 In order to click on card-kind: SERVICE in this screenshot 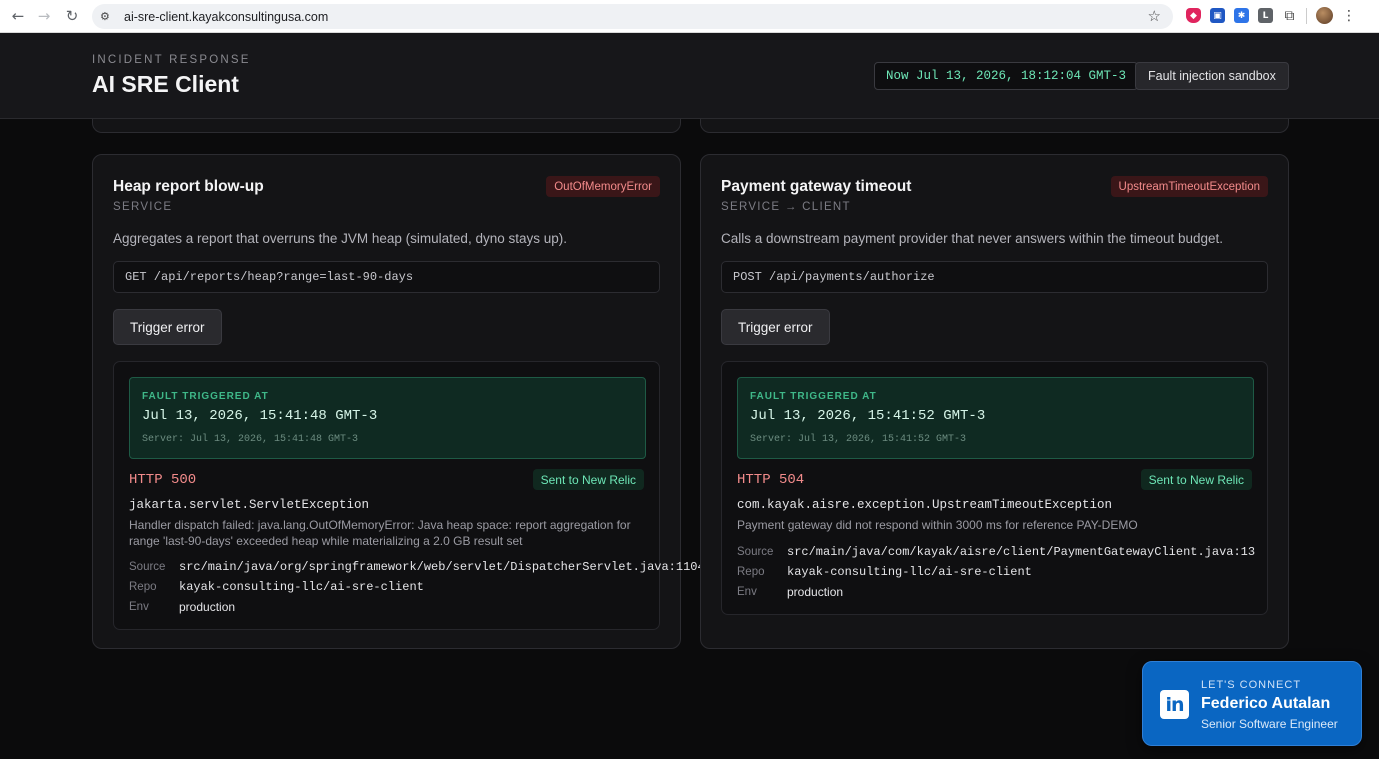, I will do `click(143, 207)`.